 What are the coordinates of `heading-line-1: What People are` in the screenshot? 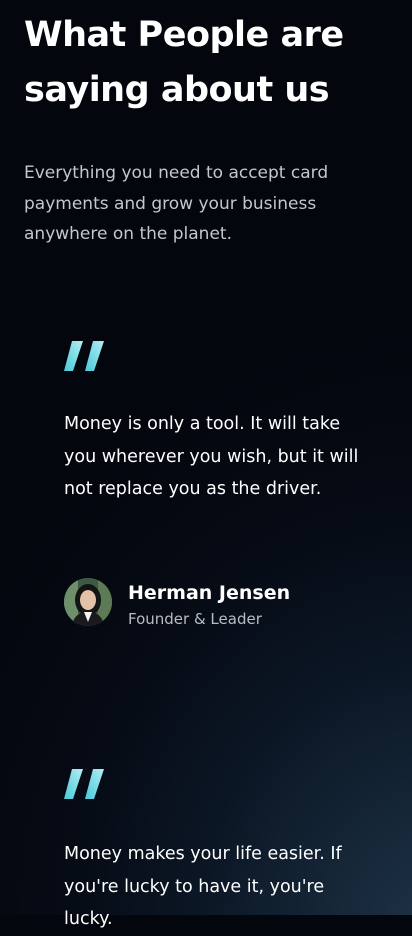 It's located at (184, 35).